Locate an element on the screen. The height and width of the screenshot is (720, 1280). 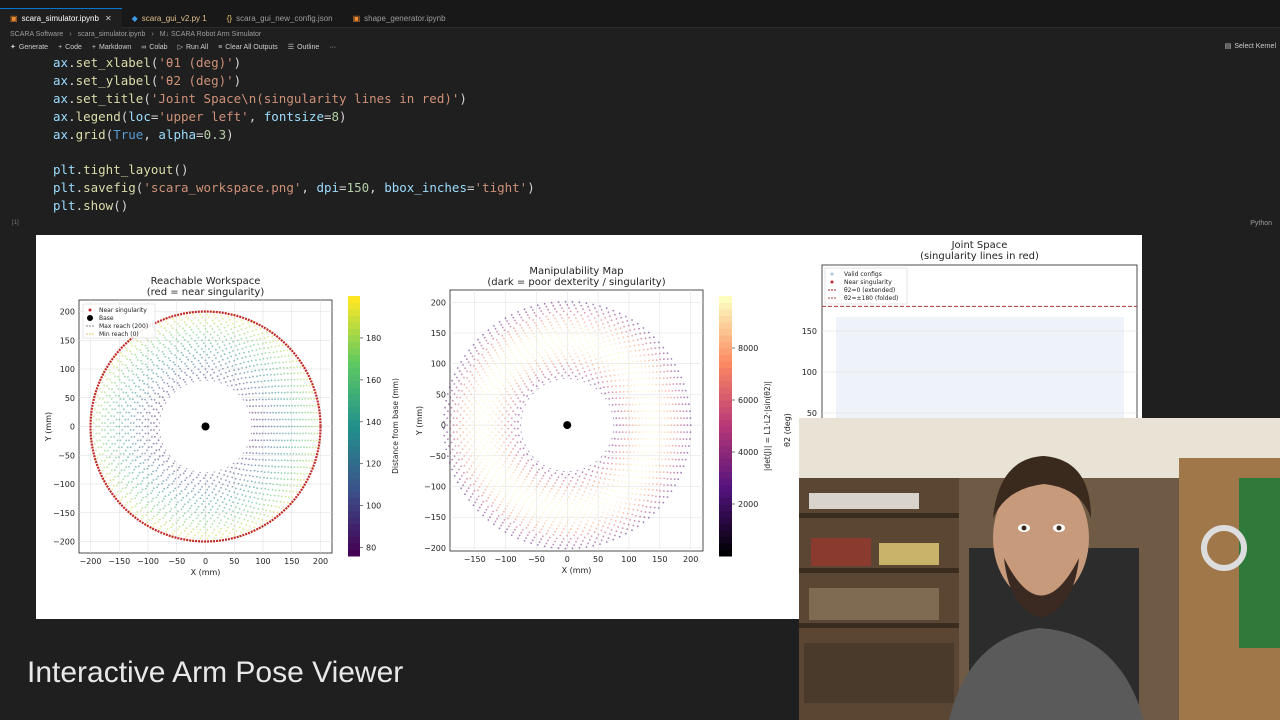
breadcrumb-item: SCARA Software is located at coordinates (36, 34).